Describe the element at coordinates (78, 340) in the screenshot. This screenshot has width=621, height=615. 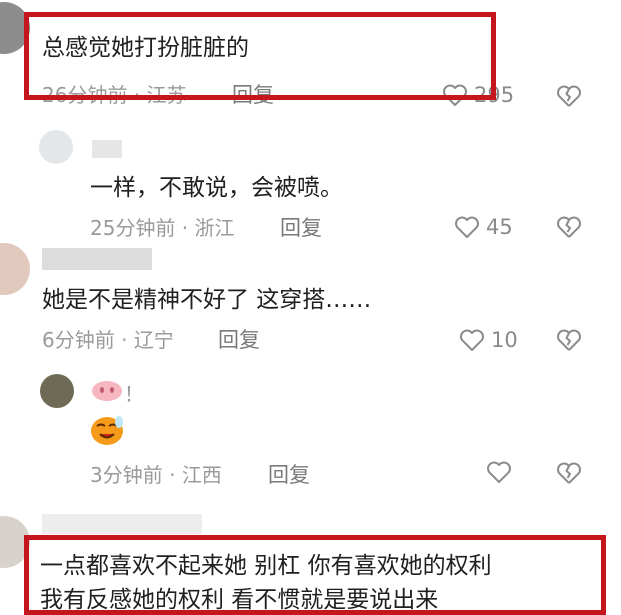
I see `comment-time: 6分钟前` at that location.